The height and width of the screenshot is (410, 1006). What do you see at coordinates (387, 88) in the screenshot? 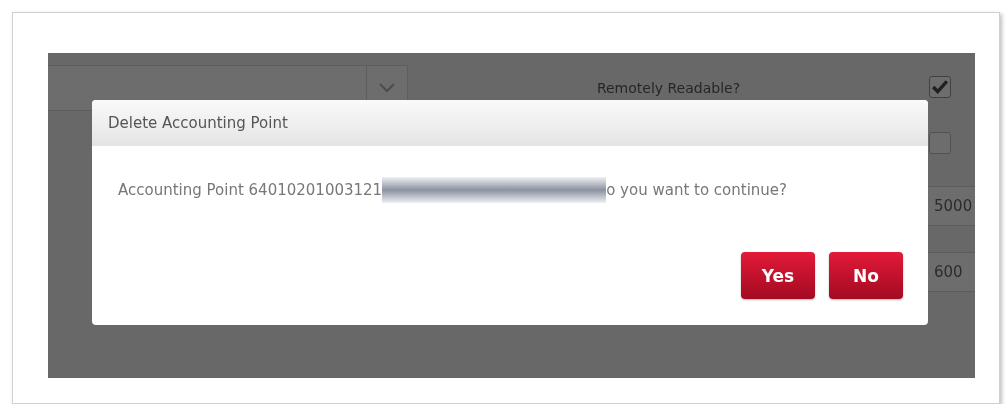
I see `chevron-down-icon` at bounding box center [387, 88].